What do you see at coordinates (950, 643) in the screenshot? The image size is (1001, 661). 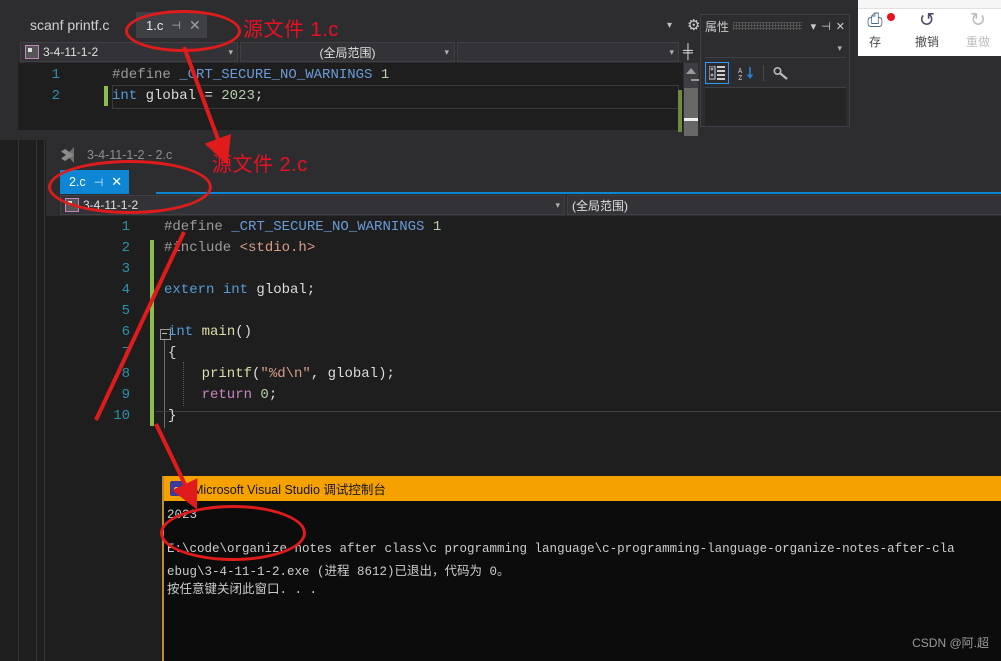 I see `watermark: CSDN @阿.超` at bounding box center [950, 643].